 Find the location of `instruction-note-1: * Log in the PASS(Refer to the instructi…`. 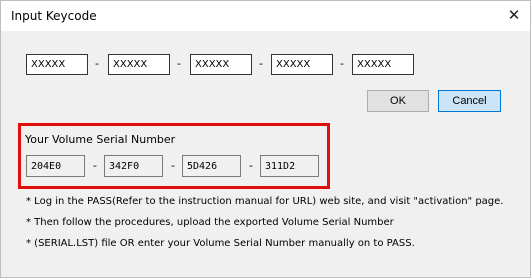

instruction-note-1: * Log in the PASS(Refer to the instructi… is located at coordinates (265, 201).